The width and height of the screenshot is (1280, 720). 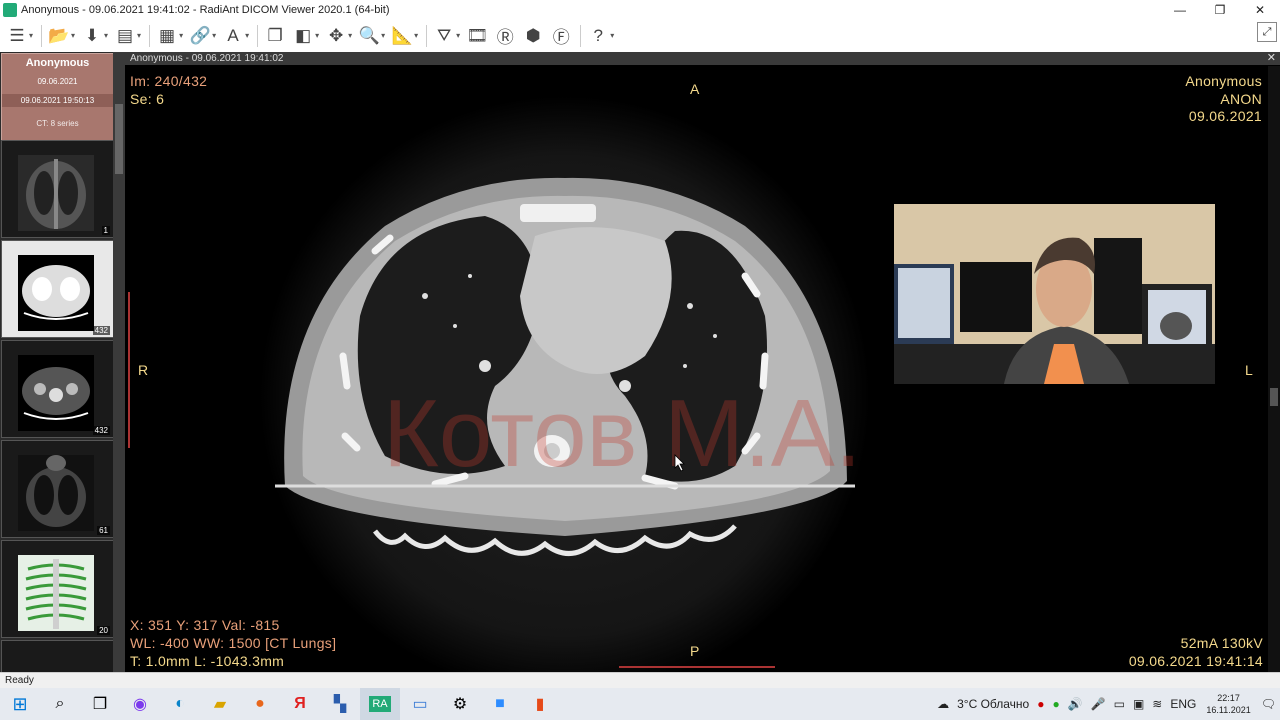 I want to click on viewer-scrollbar, so click(x=1274, y=369).